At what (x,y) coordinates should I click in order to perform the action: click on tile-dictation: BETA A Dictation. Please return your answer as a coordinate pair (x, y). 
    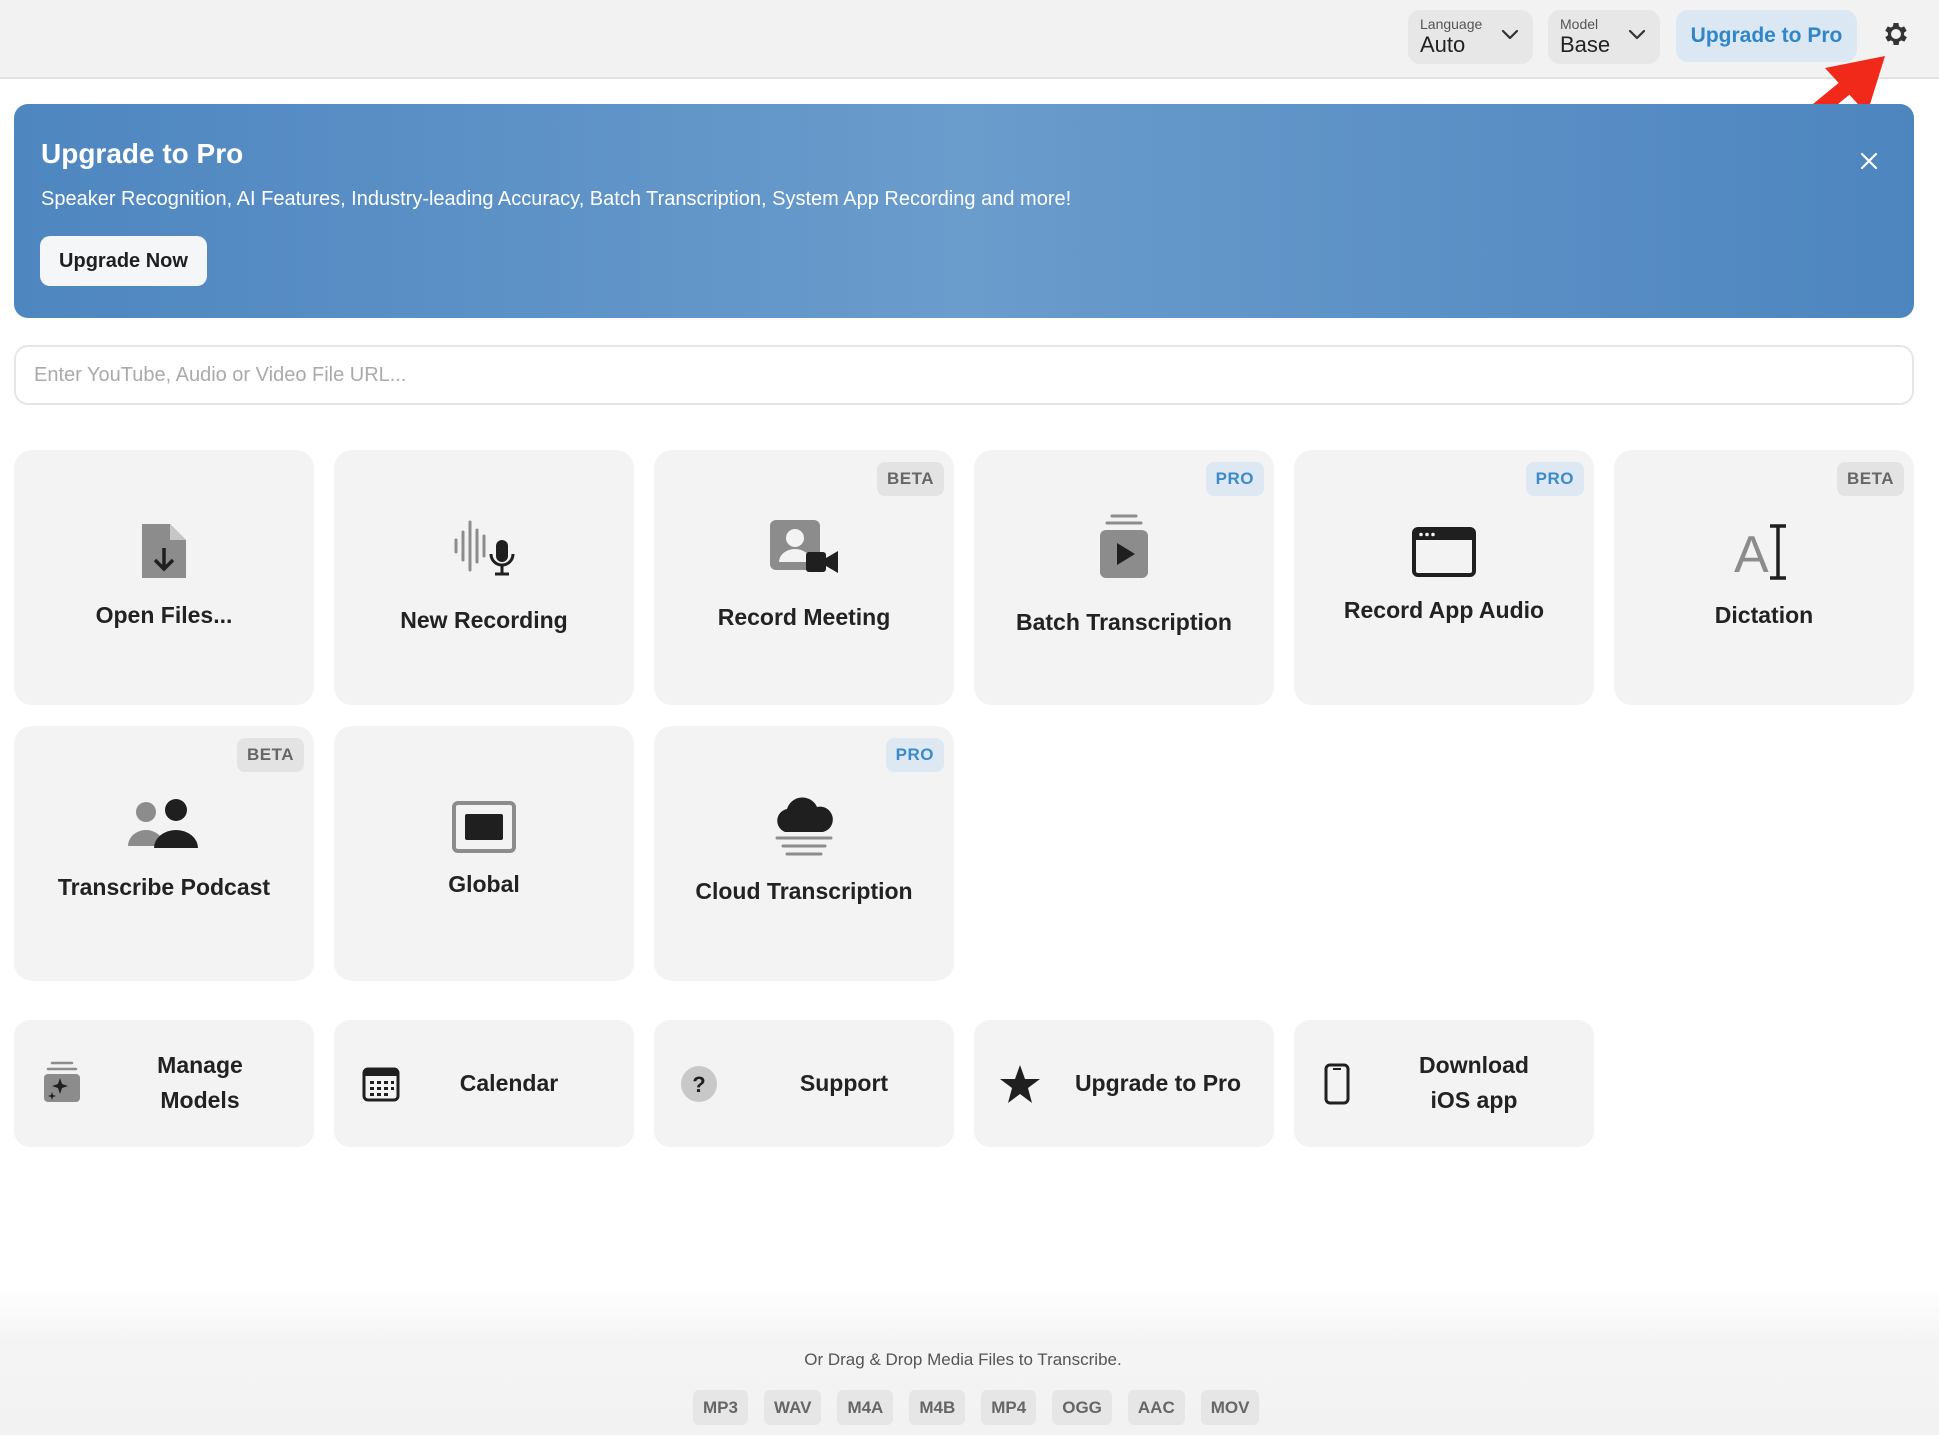
    Looking at the image, I should click on (1764, 577).